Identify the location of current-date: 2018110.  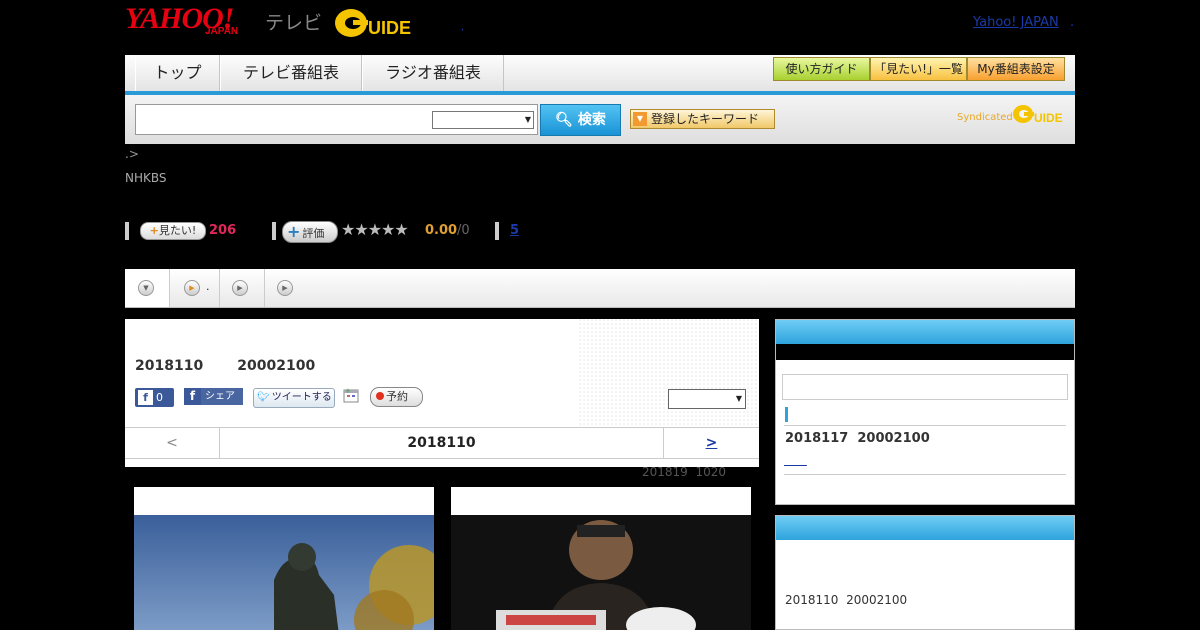
(441, 443).